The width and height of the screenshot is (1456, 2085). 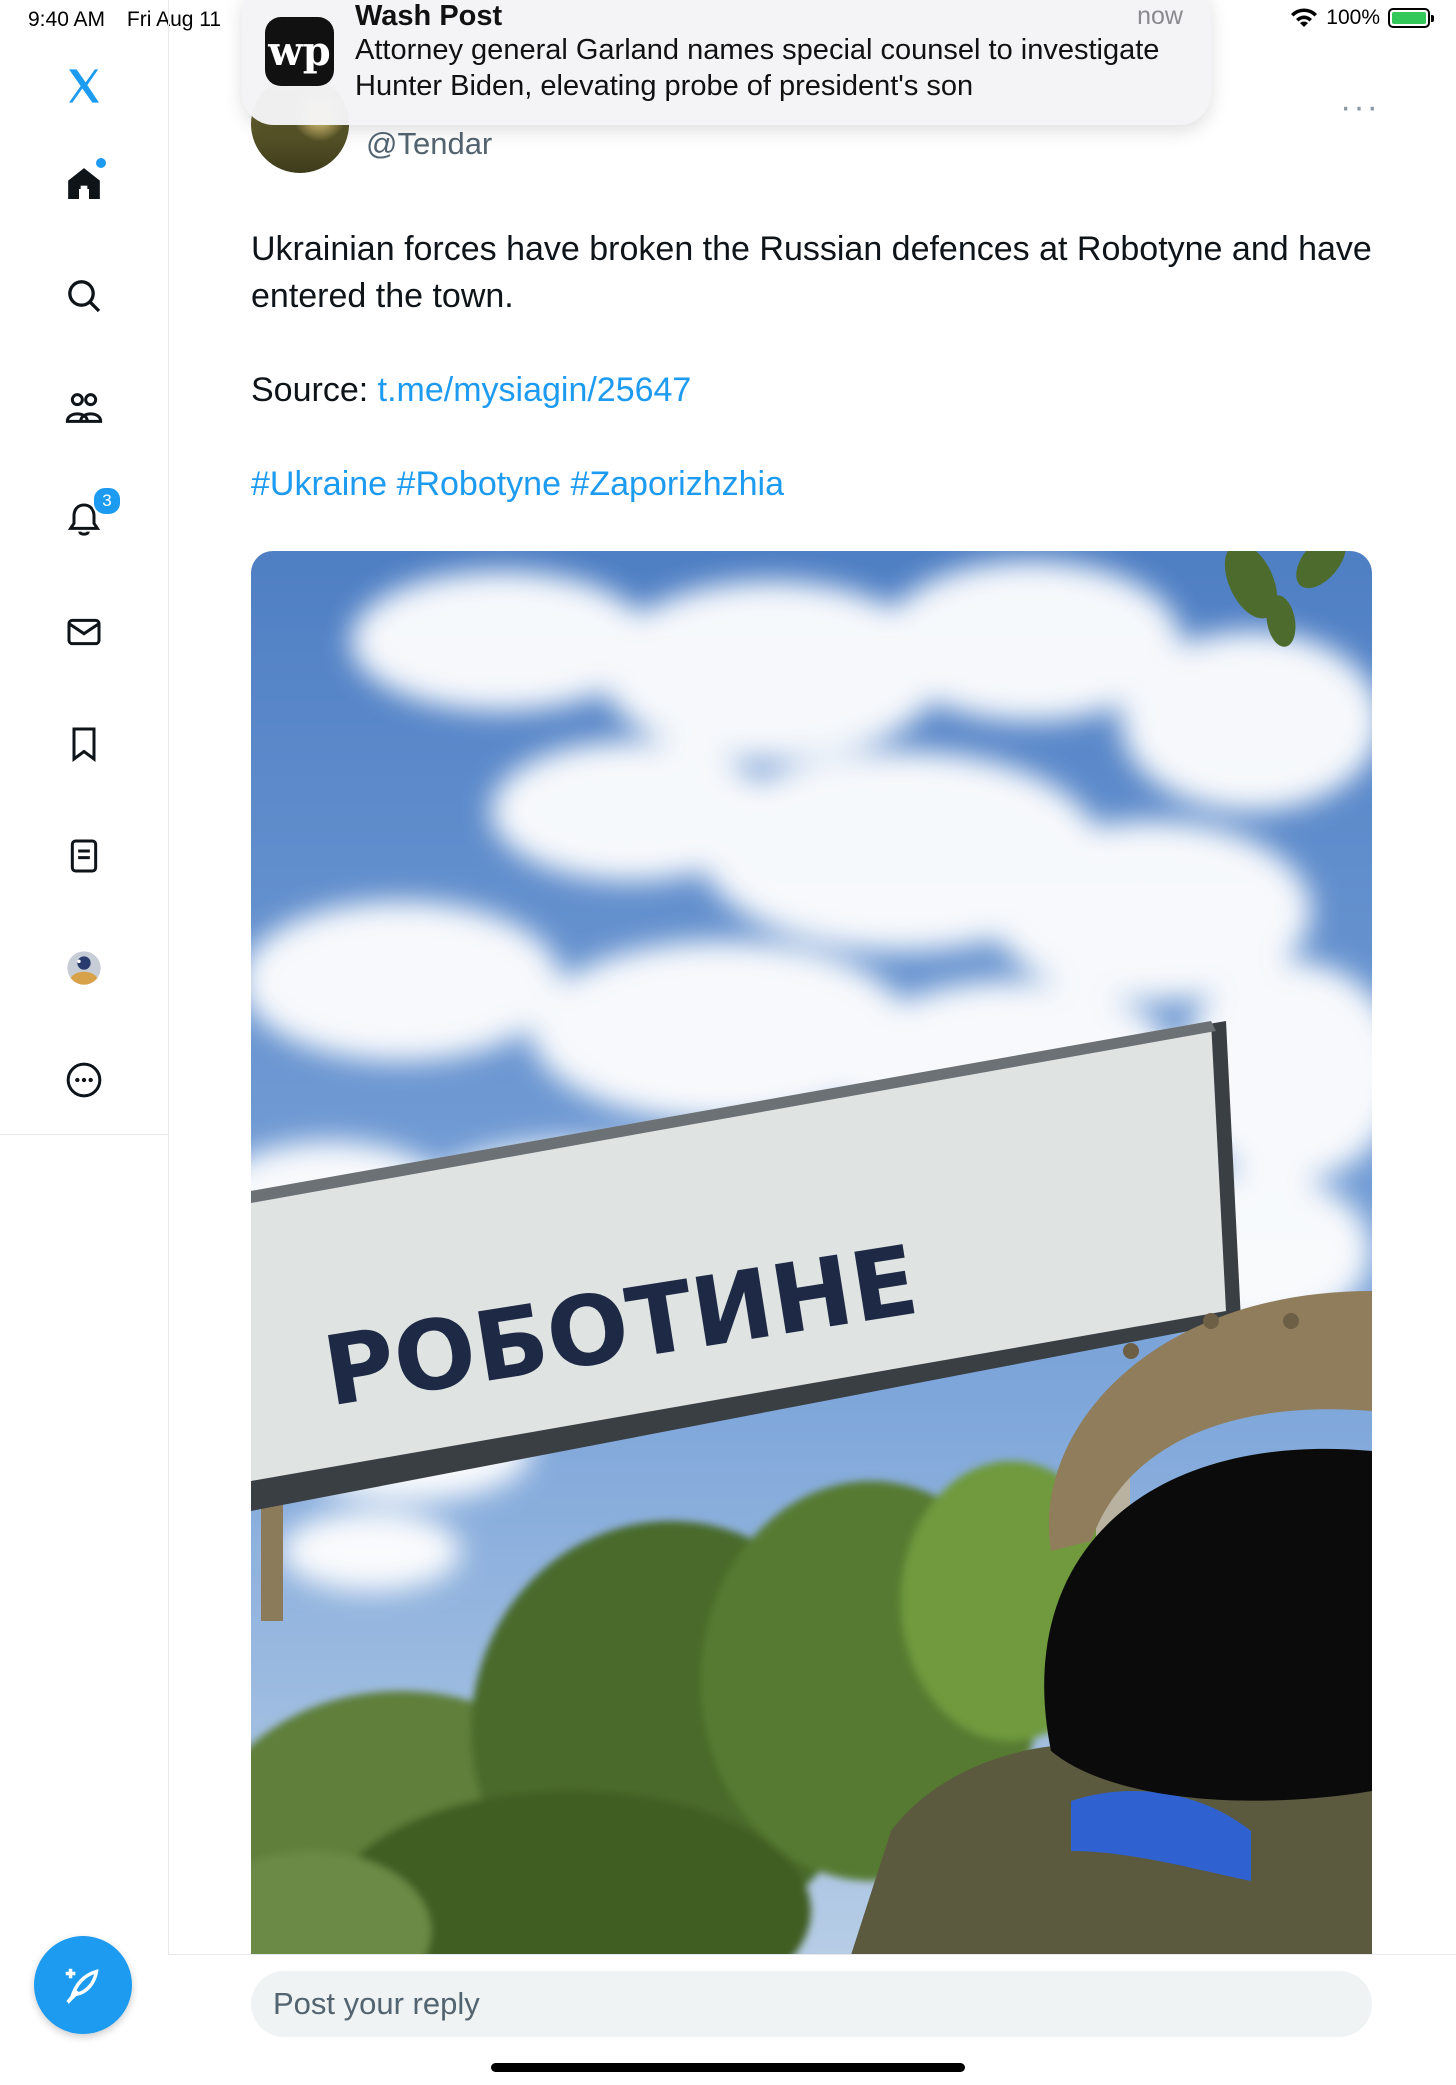 I want to click on sidebar: 3, so click(x=84, y=1042).